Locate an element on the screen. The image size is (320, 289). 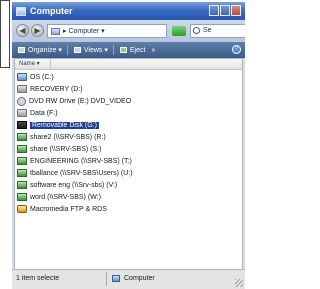
column-header-row: Name ▾ is located at coordinates (128, 64).